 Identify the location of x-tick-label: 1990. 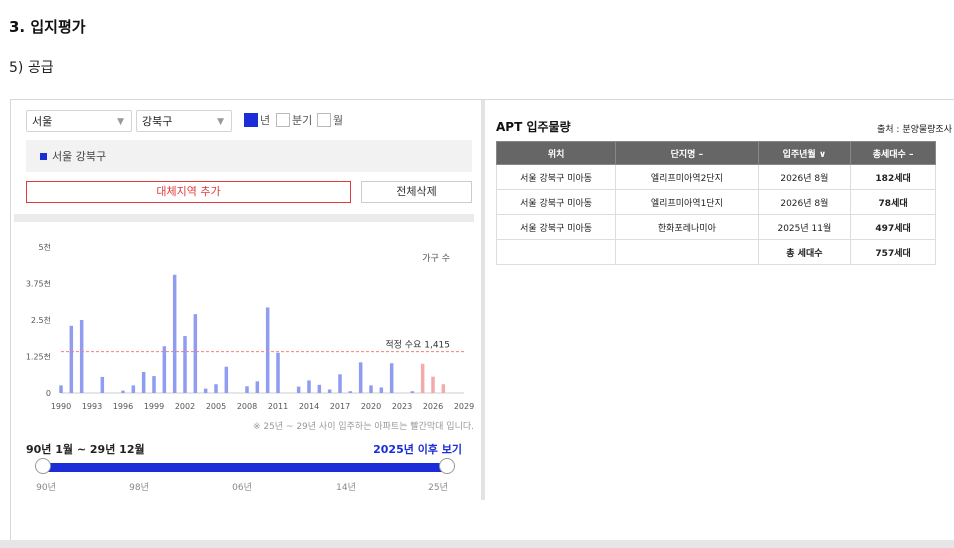
(61, 406).